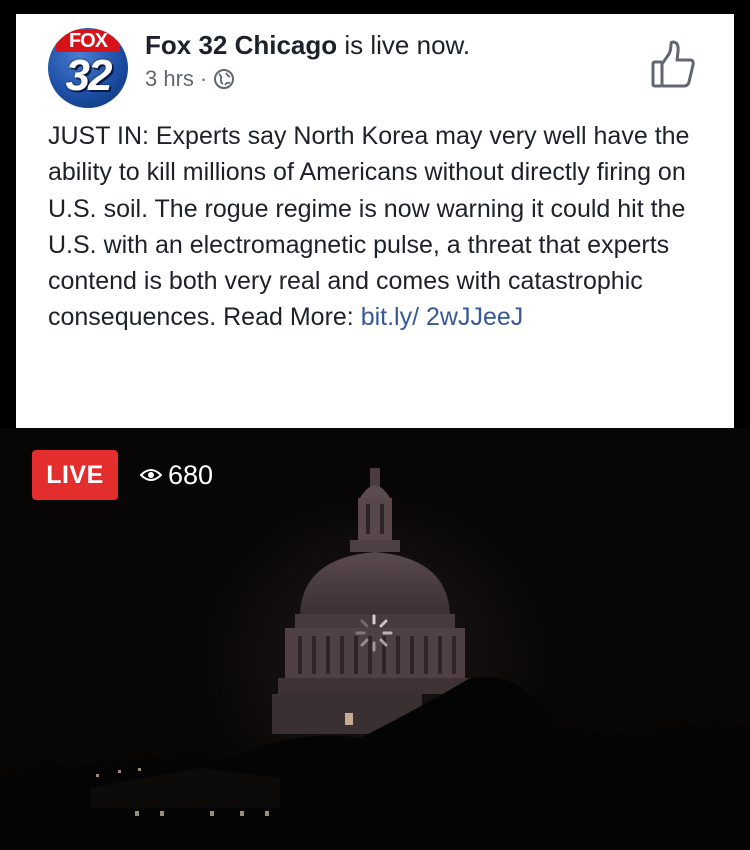 Image resolution: width=750 pixels, height=850 pixels. What do you see at coordinates (374, 633) in the screenshot?
I see `spinner-icon` at bounding box center [374, 633].